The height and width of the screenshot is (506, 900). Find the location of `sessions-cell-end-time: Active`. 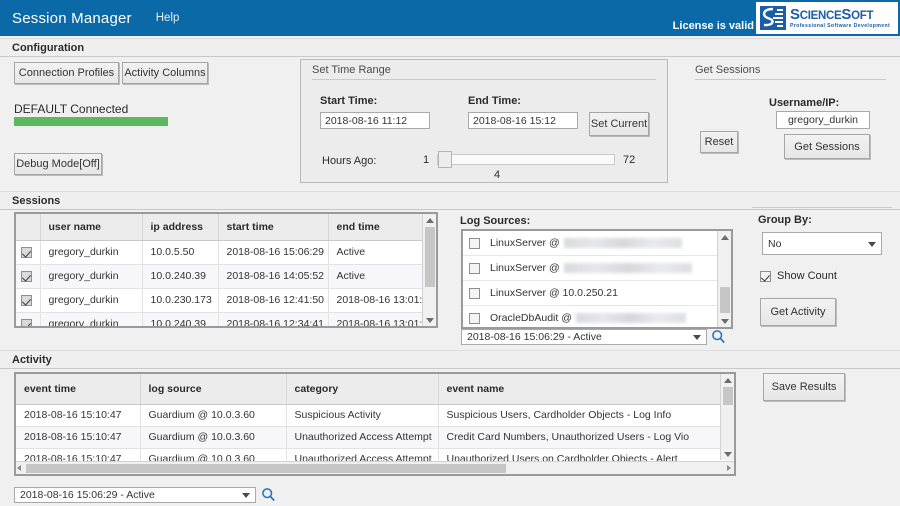

sessions-cell-end-time: Active is located at coordinates (375, 276).